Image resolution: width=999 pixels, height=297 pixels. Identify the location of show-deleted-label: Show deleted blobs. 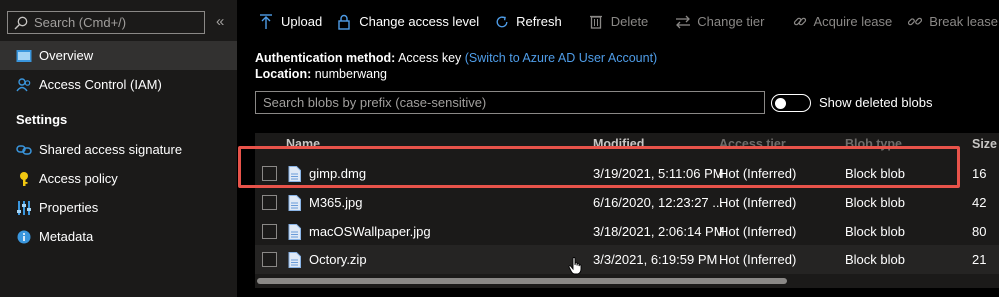
(876, 102).